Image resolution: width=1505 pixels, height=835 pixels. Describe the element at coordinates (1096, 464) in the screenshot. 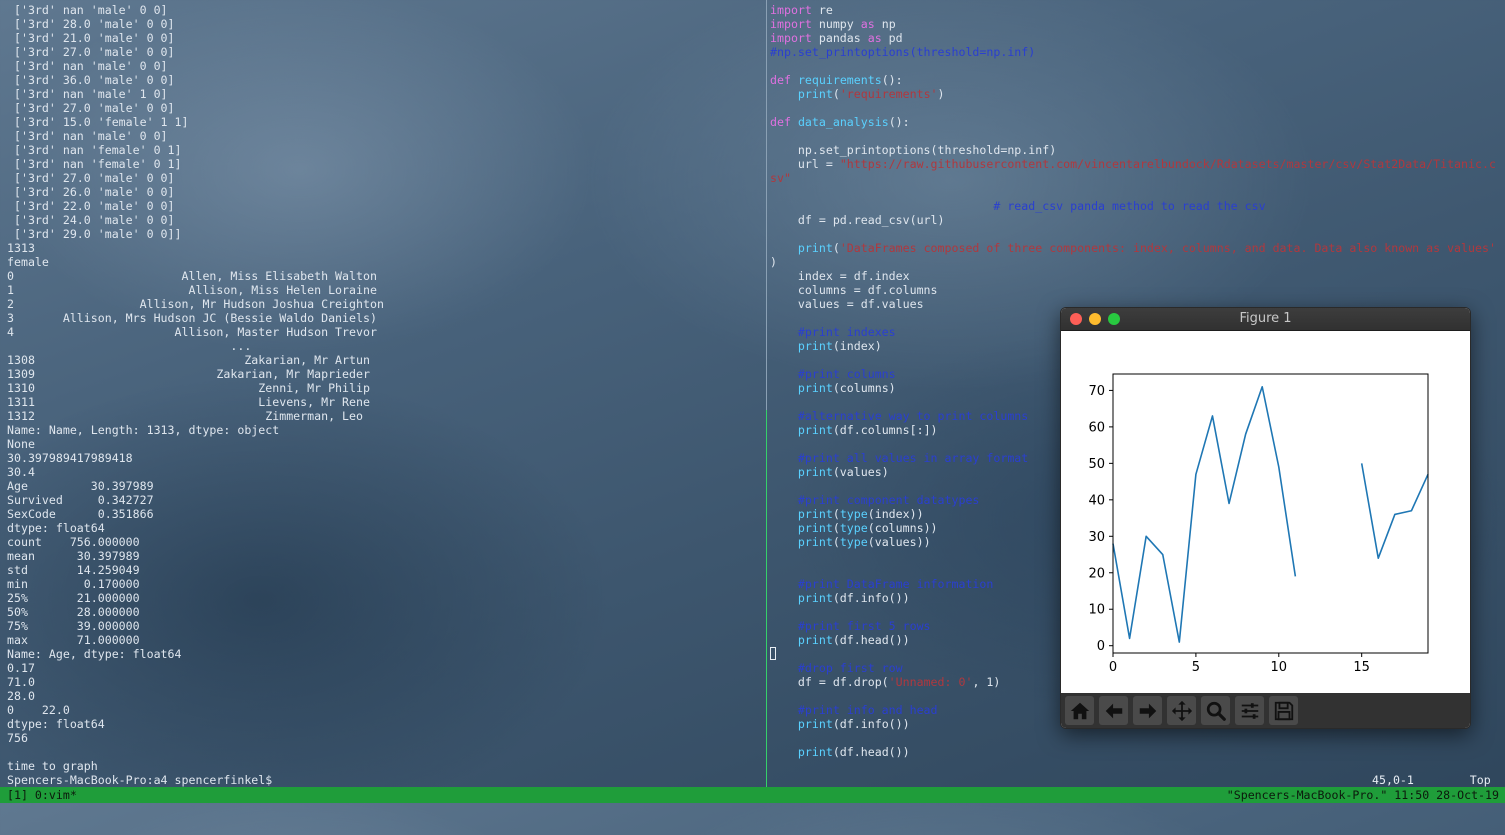

I see `y-tick-label: 50` at that location.